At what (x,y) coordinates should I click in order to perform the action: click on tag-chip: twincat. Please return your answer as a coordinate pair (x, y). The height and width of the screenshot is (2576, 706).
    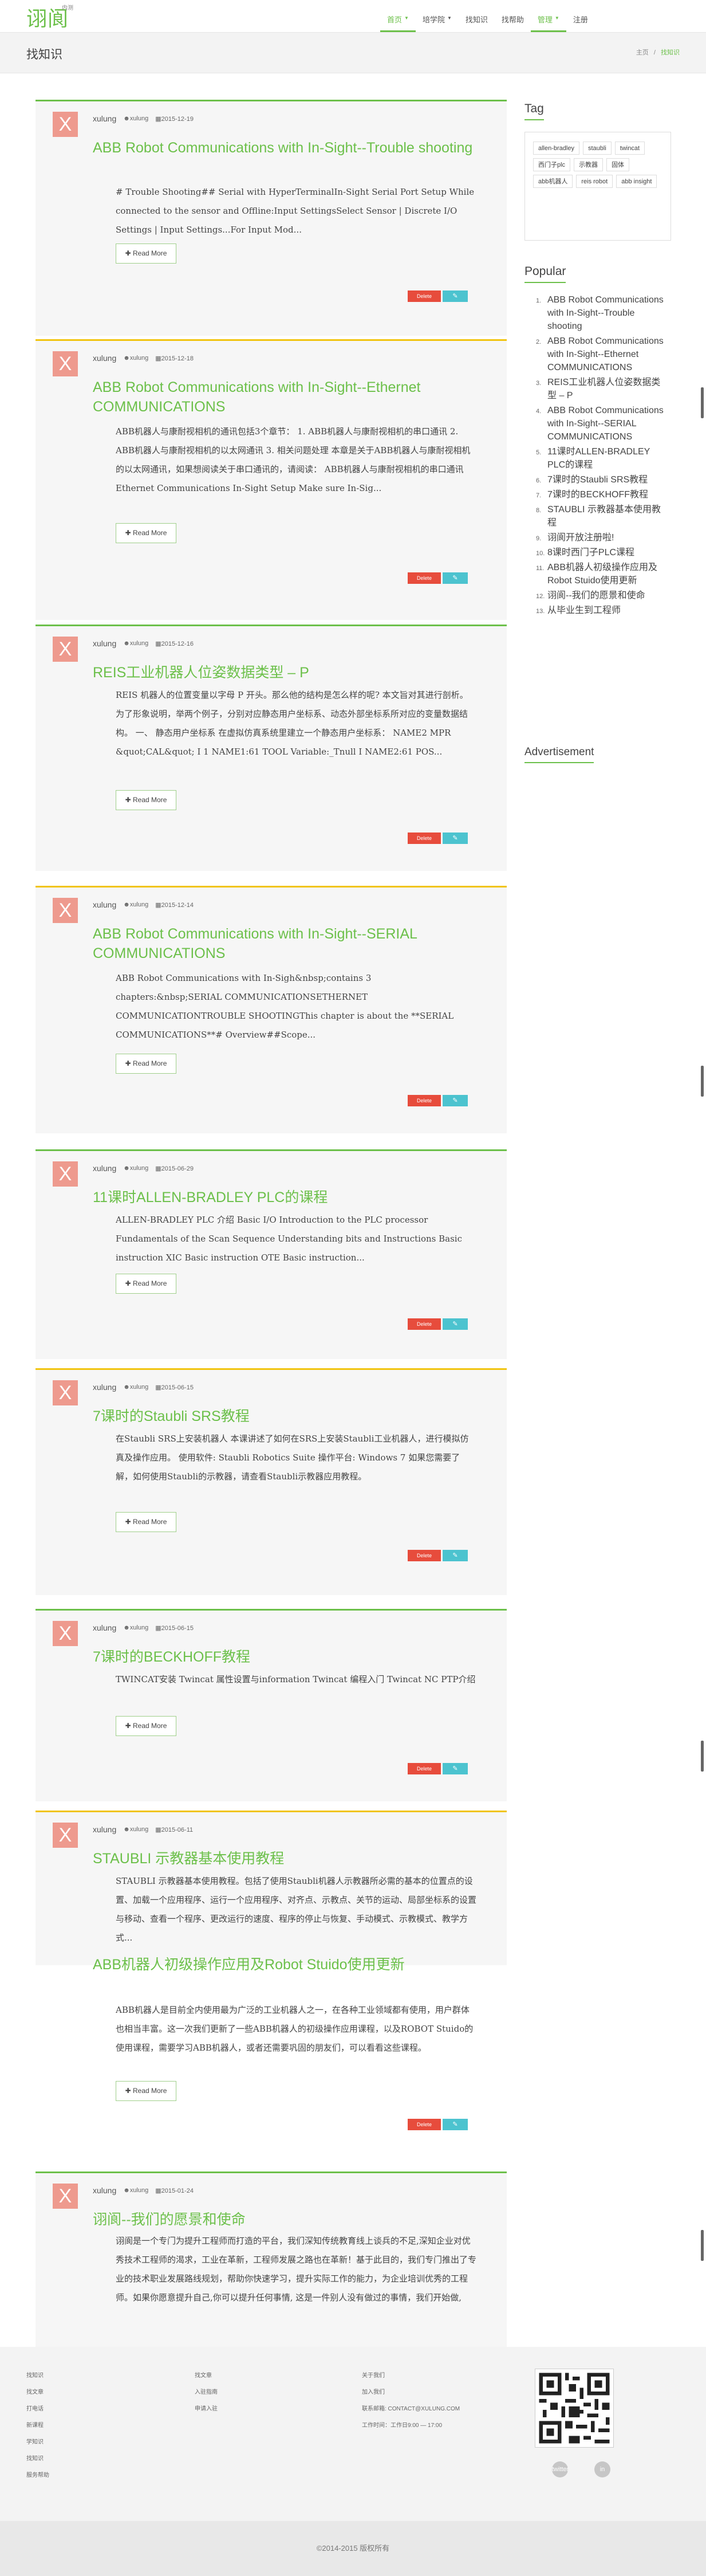
    Looking at the image, I should click on (629, 148).